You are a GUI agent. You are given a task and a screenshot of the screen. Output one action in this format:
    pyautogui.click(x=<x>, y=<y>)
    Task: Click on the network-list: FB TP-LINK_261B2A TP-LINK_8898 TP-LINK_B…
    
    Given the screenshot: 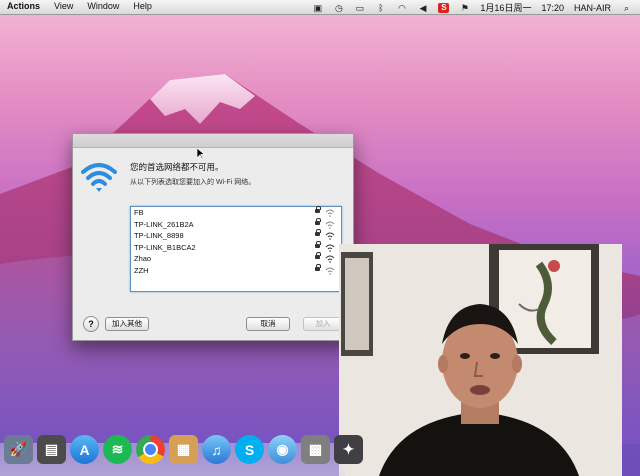 What is the action you would take?
    pyautogui.click(x=236, y=249)
    